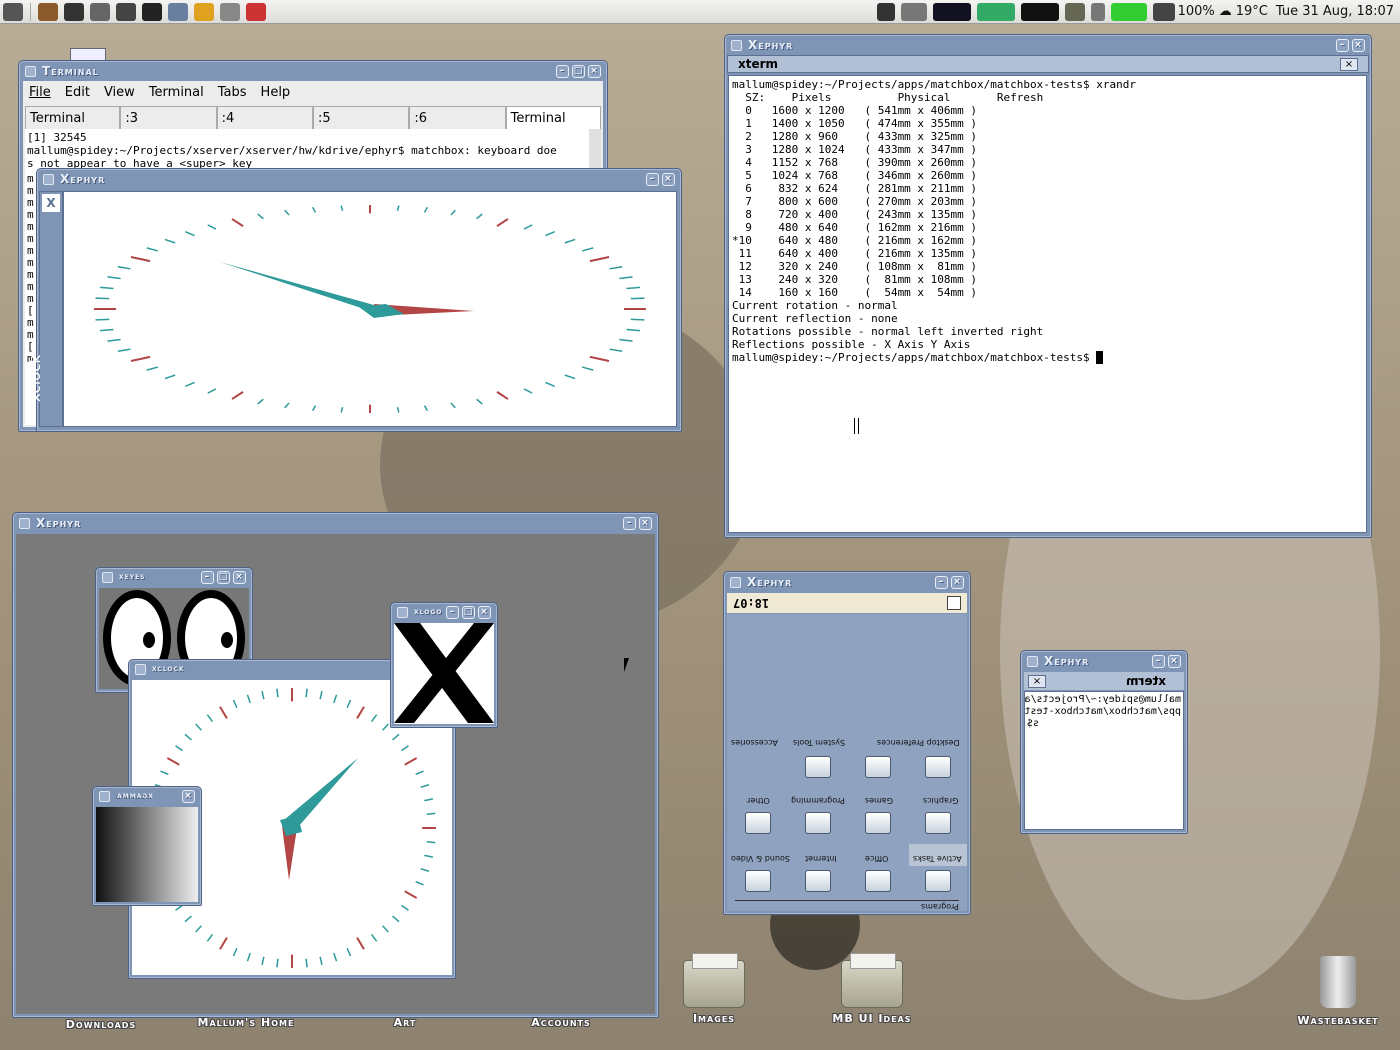 Image resolution: width=1400 pixels, height=1050 pixels. Describe the element at coordinates (51, 203) in the screenshot. I see `close-icon: X` at that location.